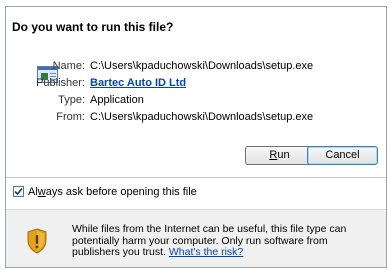 Image resolution: width=391 pixels, height=270 pixels. I want to click on checkmark-icon, so click(18, 191).